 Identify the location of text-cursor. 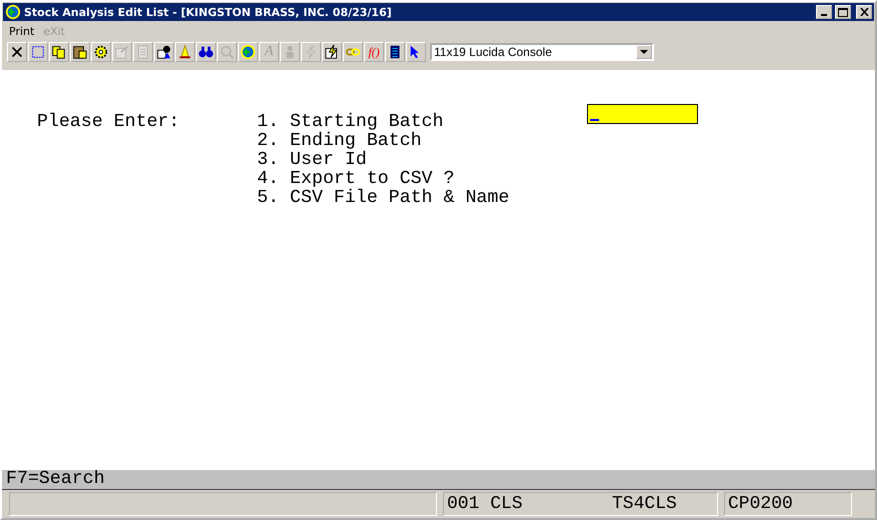
(594, 120).